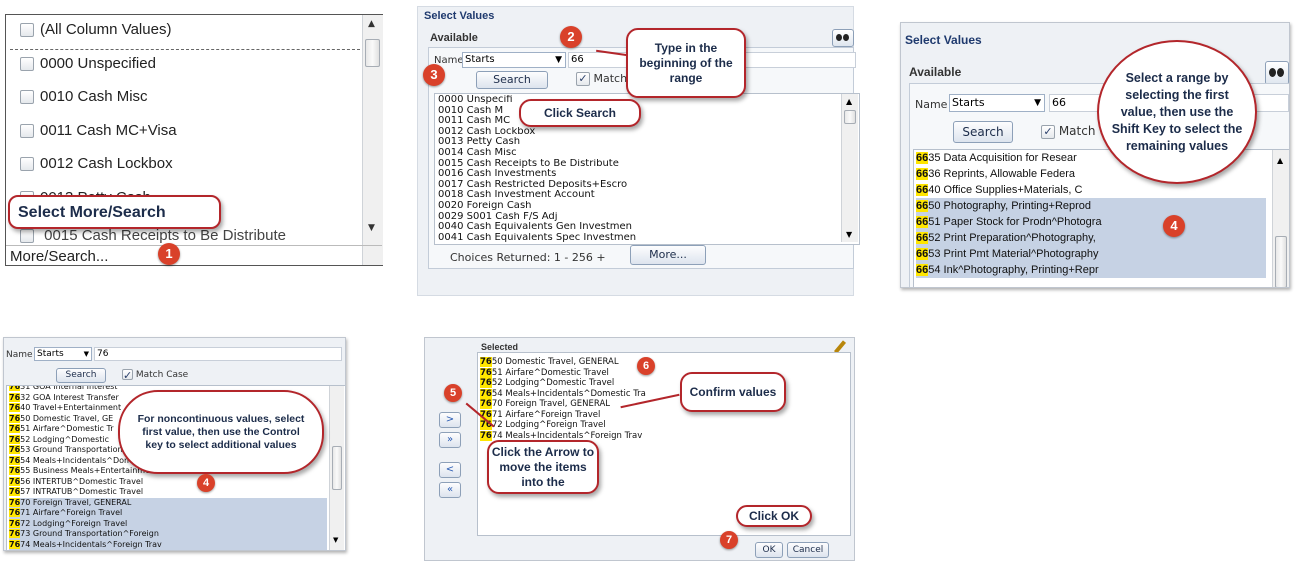  I want to click on divider, so click(194, 245).